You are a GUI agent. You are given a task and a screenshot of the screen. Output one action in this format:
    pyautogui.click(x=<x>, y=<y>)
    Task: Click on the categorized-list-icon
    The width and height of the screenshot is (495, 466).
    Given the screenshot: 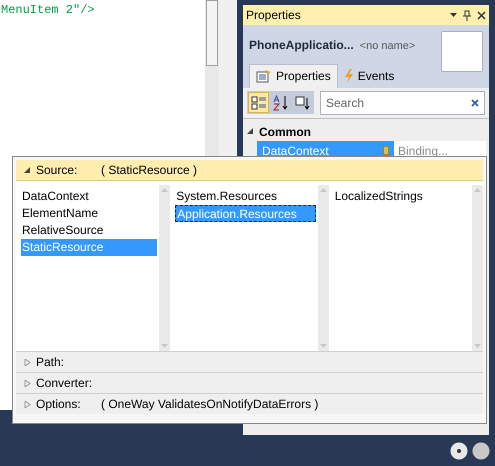 What is the action you would take?
    pyautogui.click(x=258, y=102)
    